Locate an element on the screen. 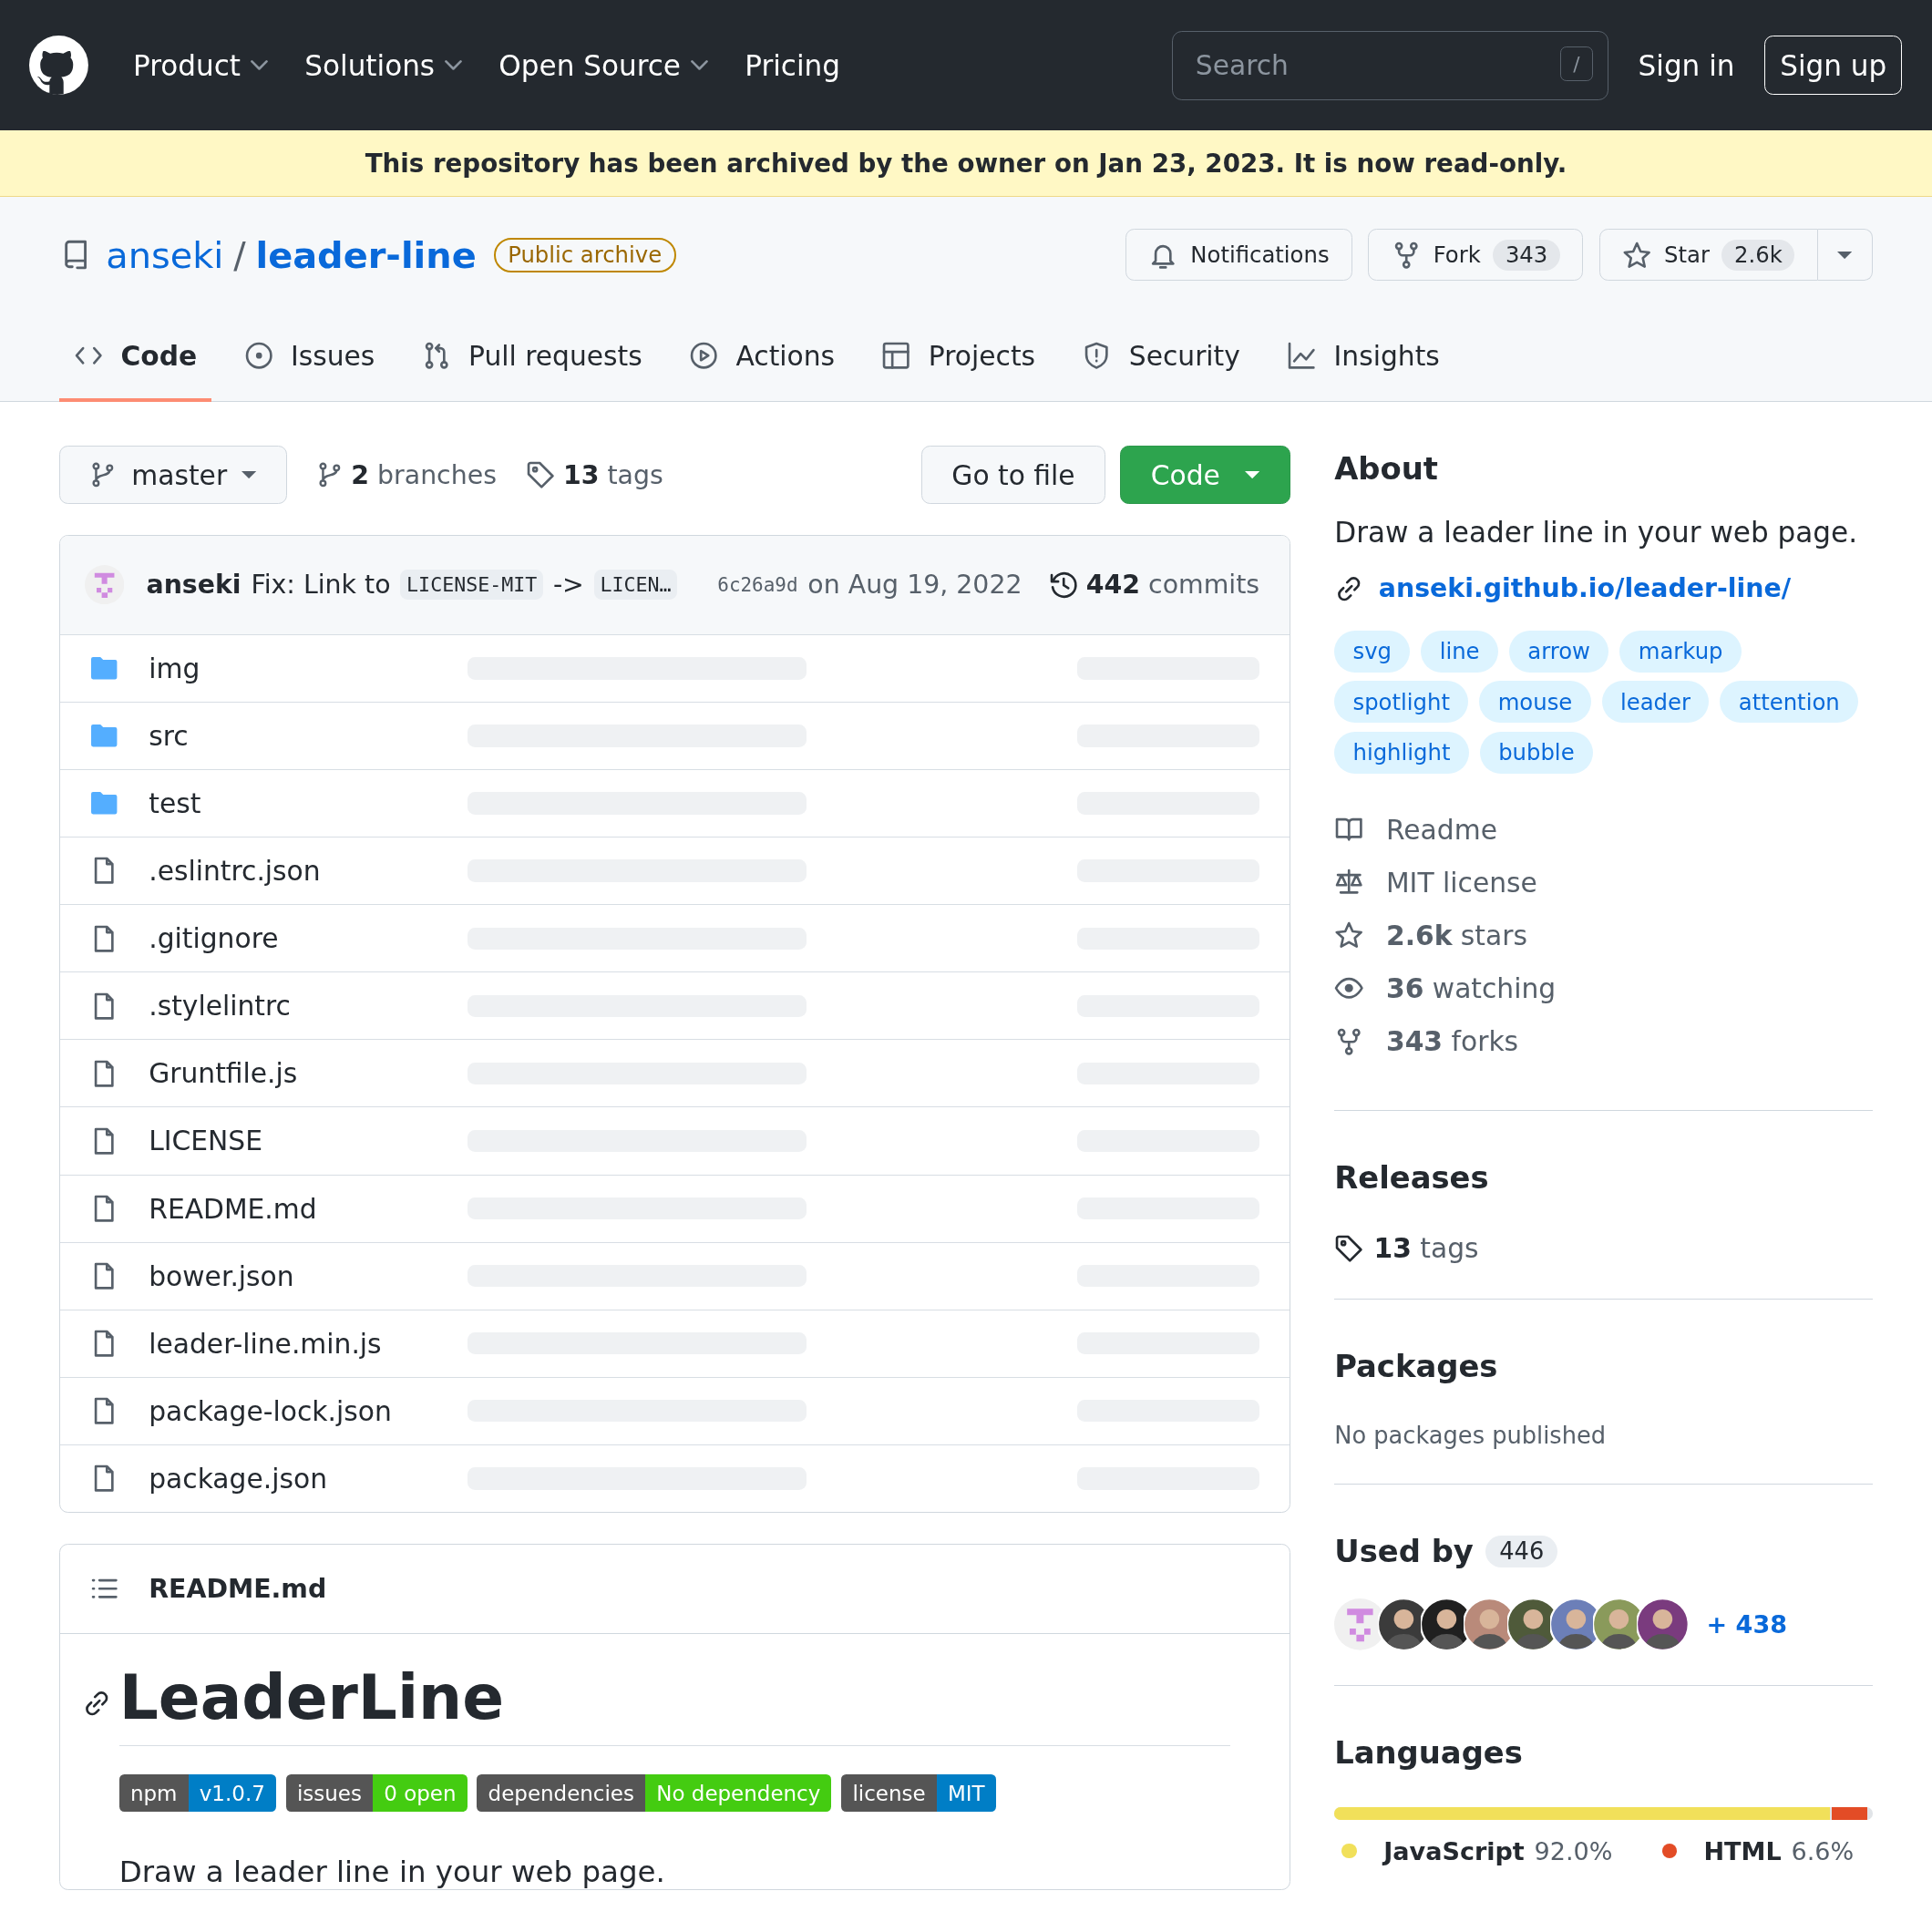 This screenshot has width=1932, height=1932. repo-stat-link: Readme is located at coordinates (1441, 829).